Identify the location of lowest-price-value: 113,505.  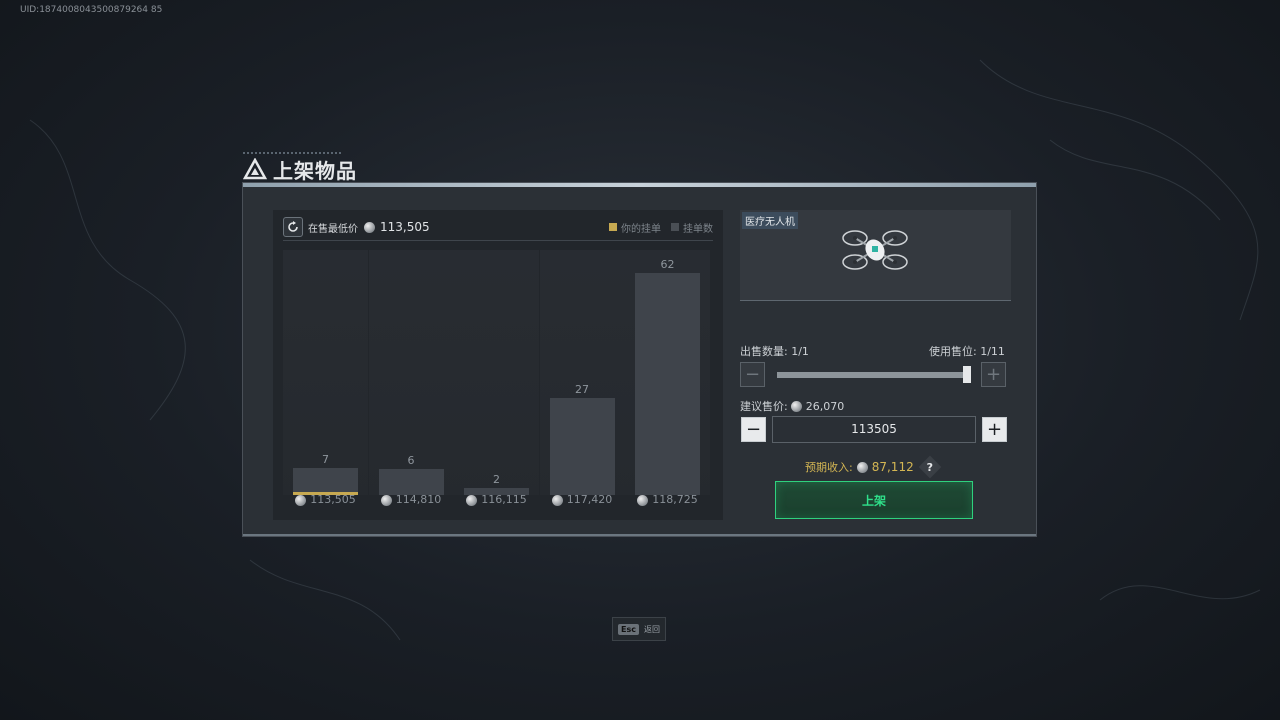
(405, 227).